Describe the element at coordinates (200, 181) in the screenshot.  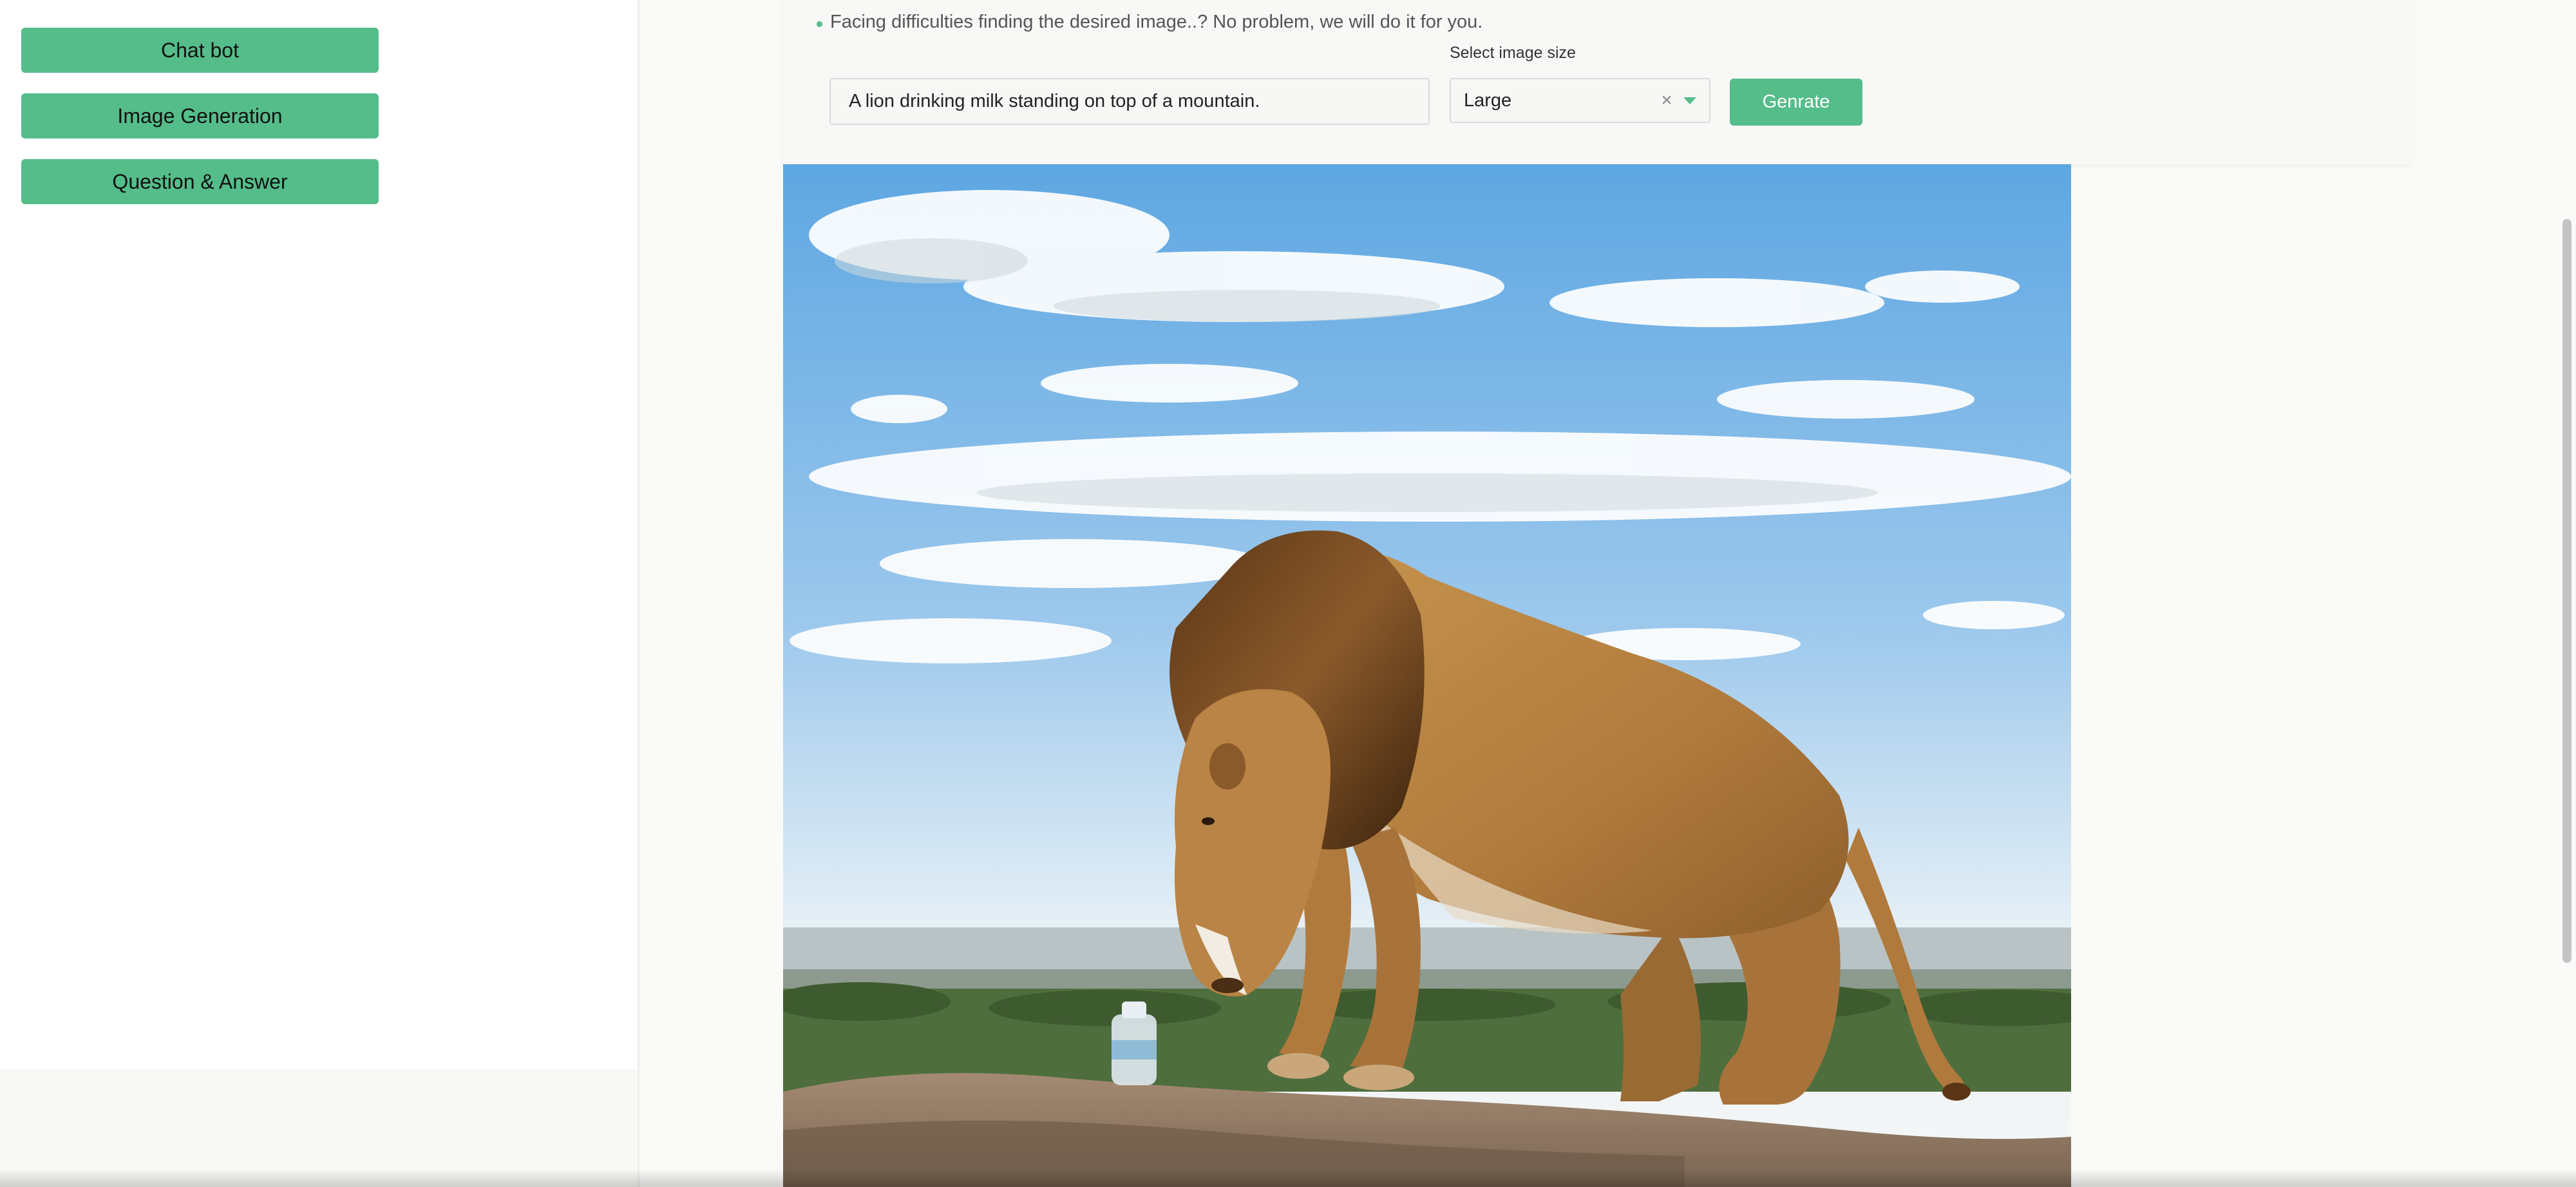
I see `question-answer-button: Question & Answer` at that location.